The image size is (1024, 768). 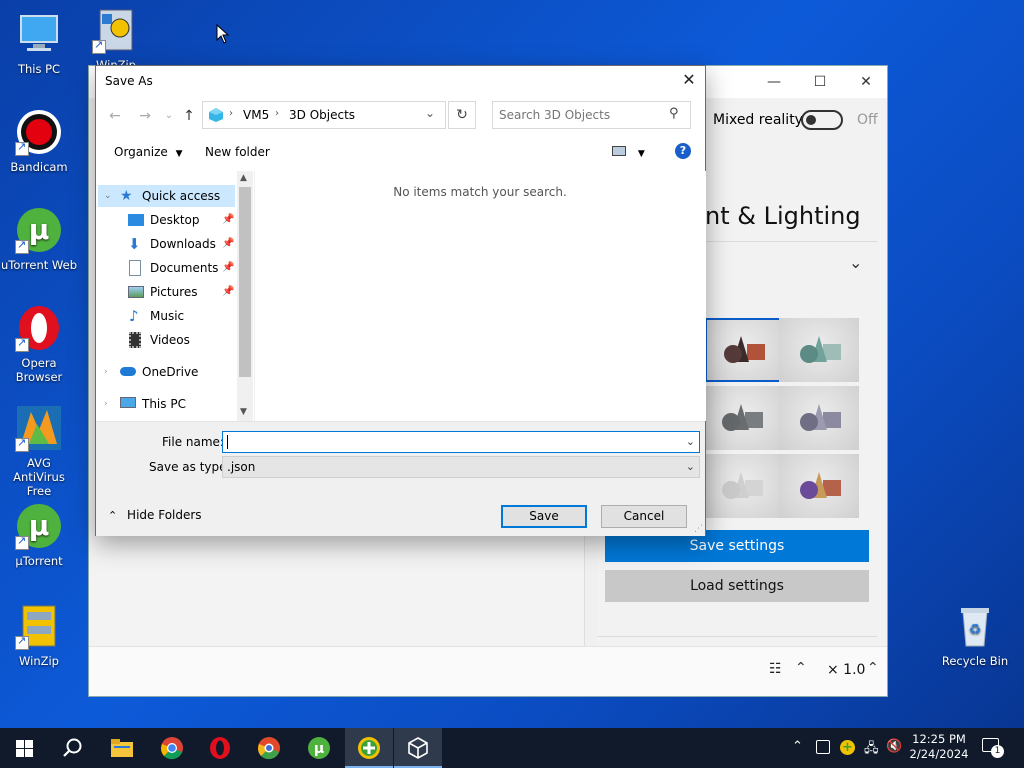 I want to click on desktop-icon-label: Opera Browser, so click(x=39, y=370).